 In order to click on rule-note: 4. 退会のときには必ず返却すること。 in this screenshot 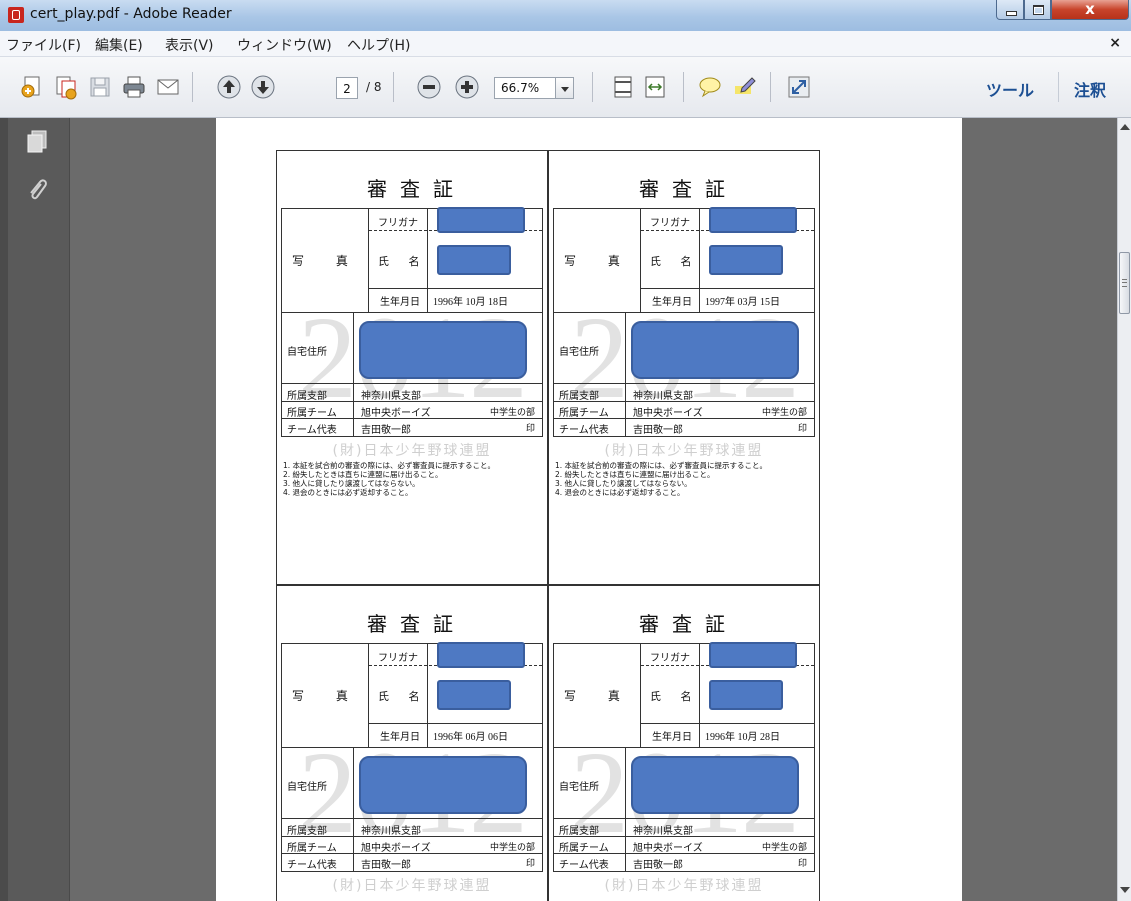, I will do `click(348, 492)`.